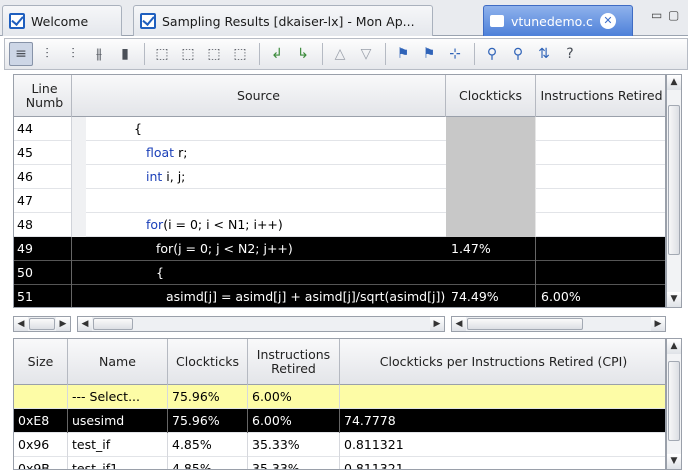  Describe the element at coordinates (673, 15) in the screenshot. I see `maximize-button: ▢` at that location.